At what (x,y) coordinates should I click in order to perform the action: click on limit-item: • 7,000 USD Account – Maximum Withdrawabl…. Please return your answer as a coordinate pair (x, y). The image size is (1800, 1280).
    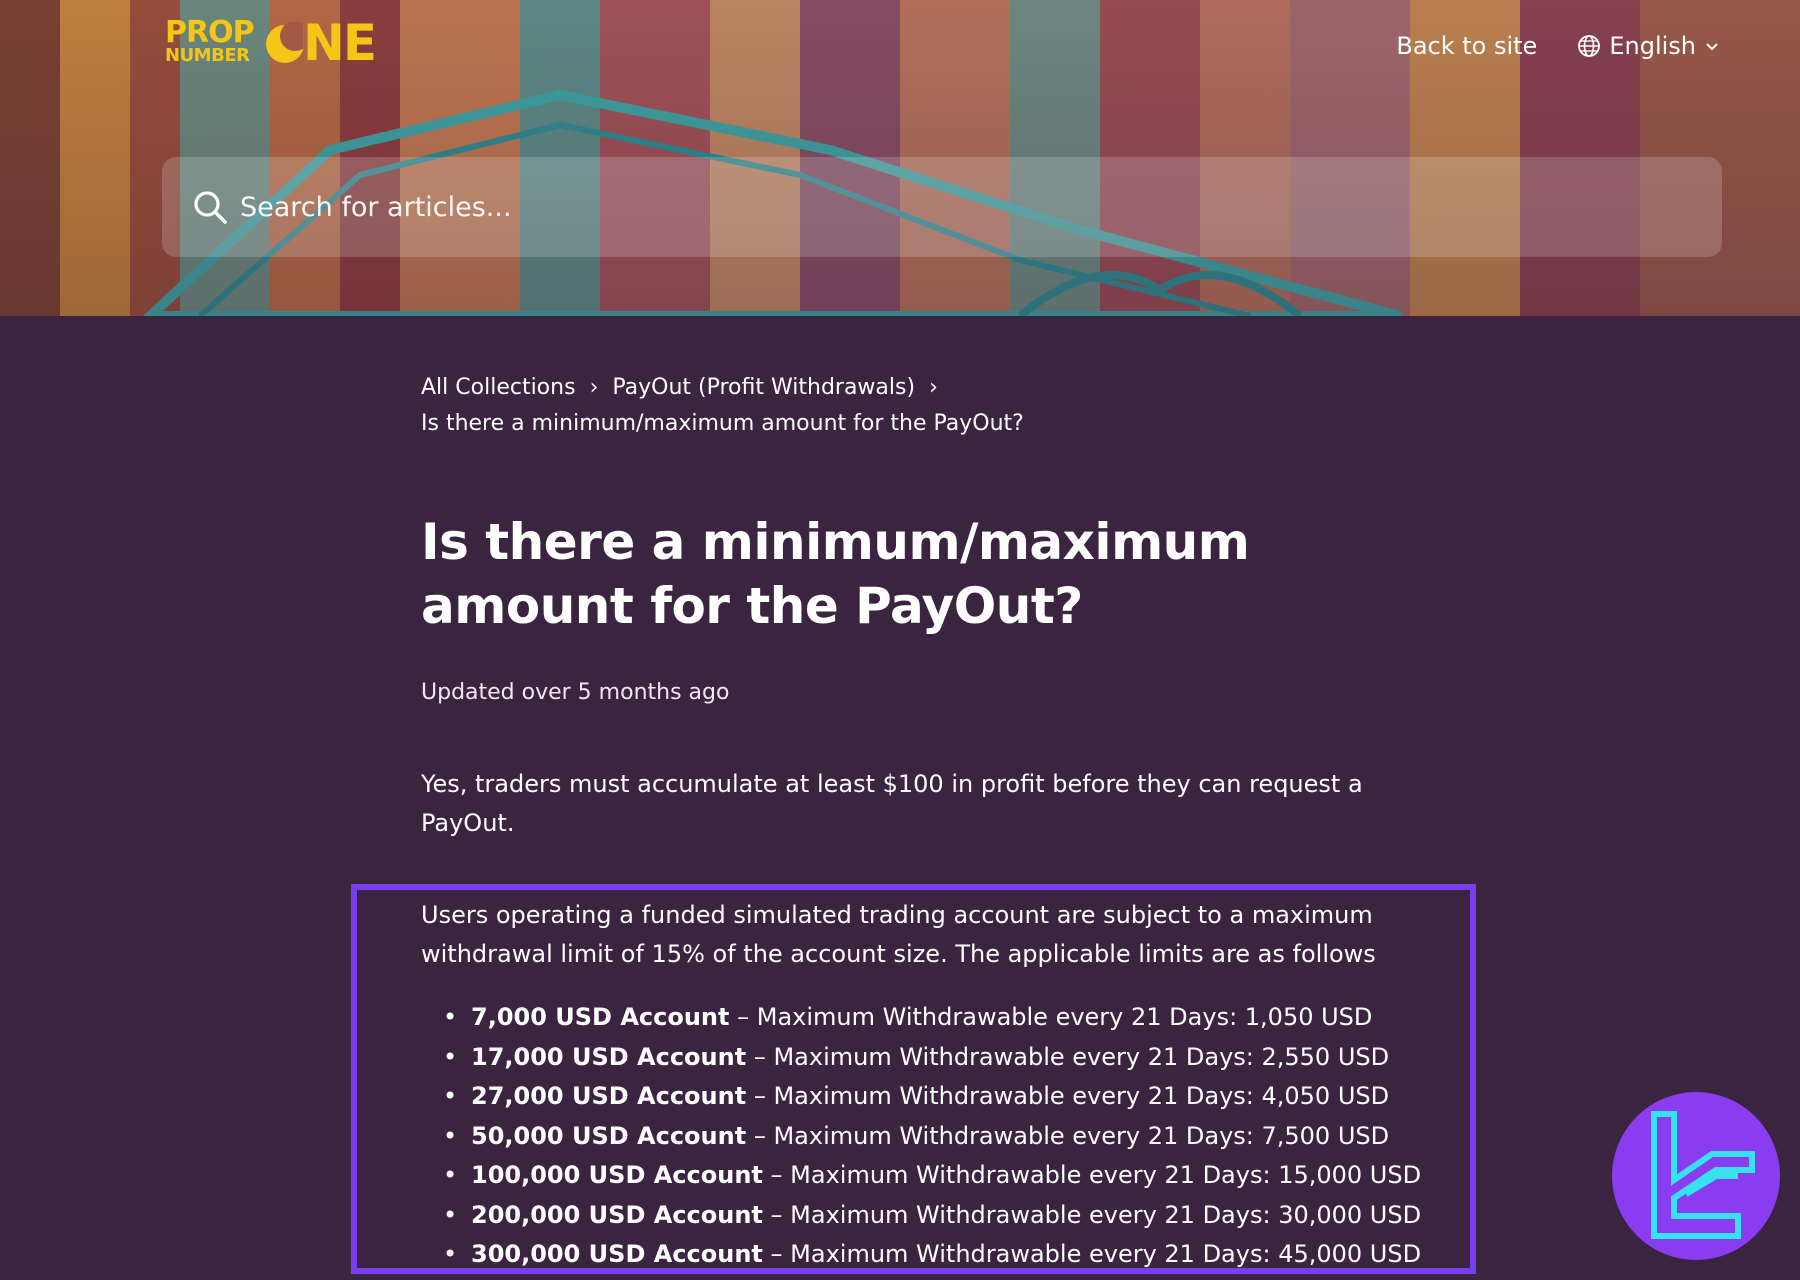
    Looking at the image, I should click on (941, 1018).